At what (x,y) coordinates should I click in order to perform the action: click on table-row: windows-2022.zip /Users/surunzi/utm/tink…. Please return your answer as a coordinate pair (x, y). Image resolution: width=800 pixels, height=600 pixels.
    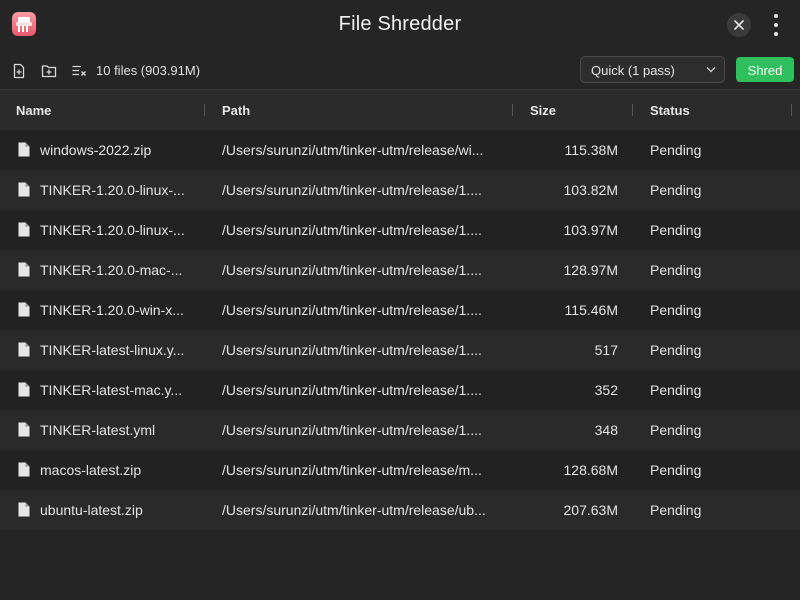
    Looking at the image, I should click on (400, 150).